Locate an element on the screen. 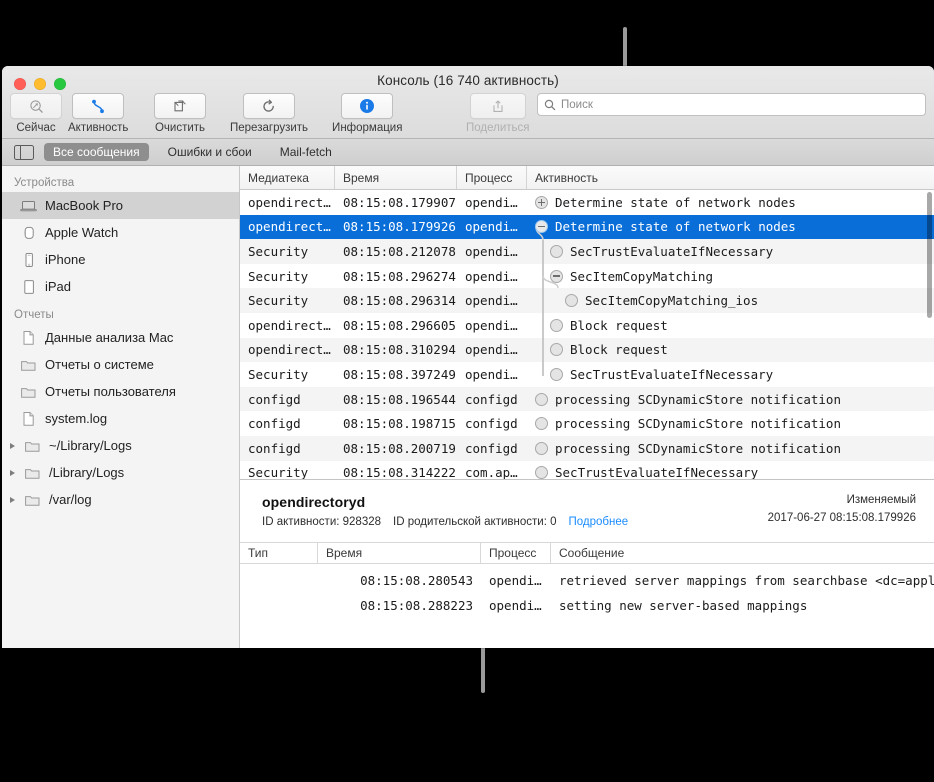  sidebar-item-label: /Library/Logs is located at coordinates (87, 472).